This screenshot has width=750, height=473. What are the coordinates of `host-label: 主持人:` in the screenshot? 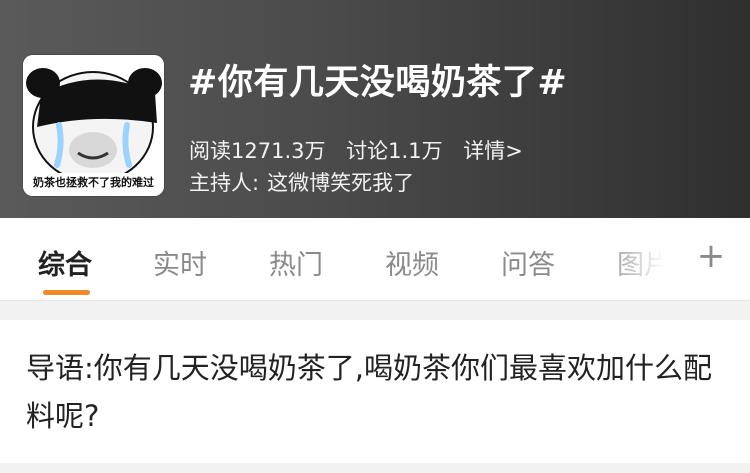 It's located at (224, 183).